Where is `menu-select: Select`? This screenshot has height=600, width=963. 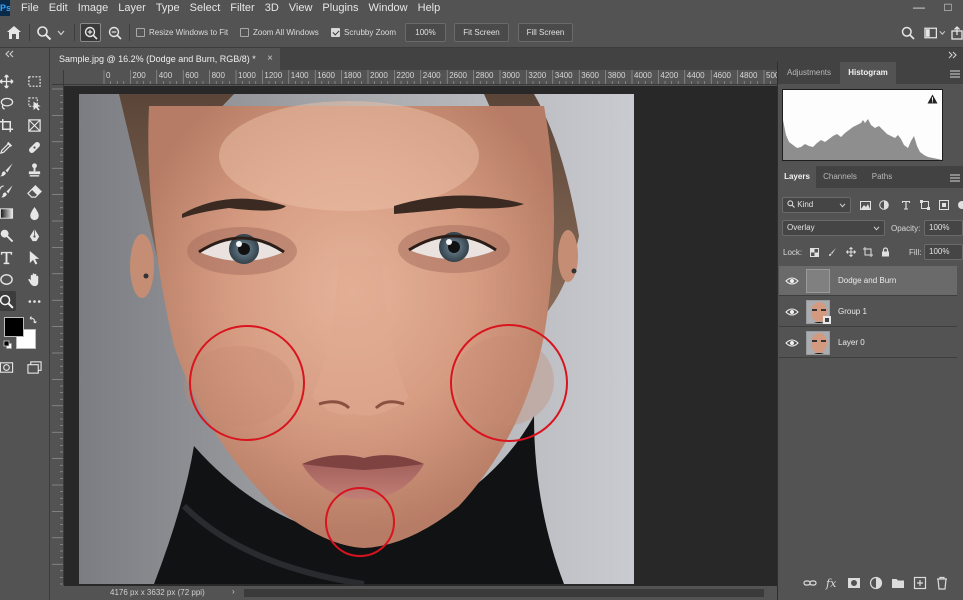 menu-select: Select is located at coordinates (205, 8).